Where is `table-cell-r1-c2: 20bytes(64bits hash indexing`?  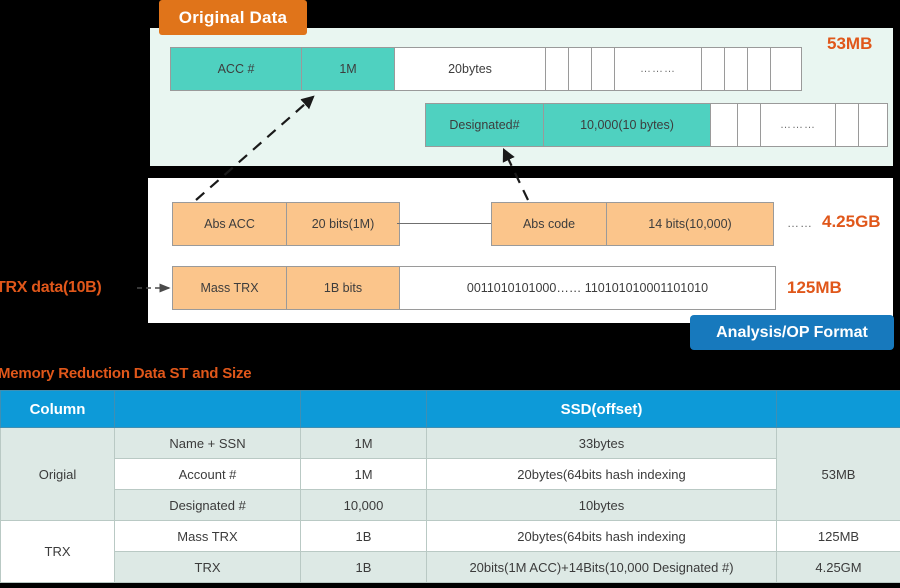 table-cell-r1-c2: 20bytes(64bits hash indexing is located at coordinates (601, 474).